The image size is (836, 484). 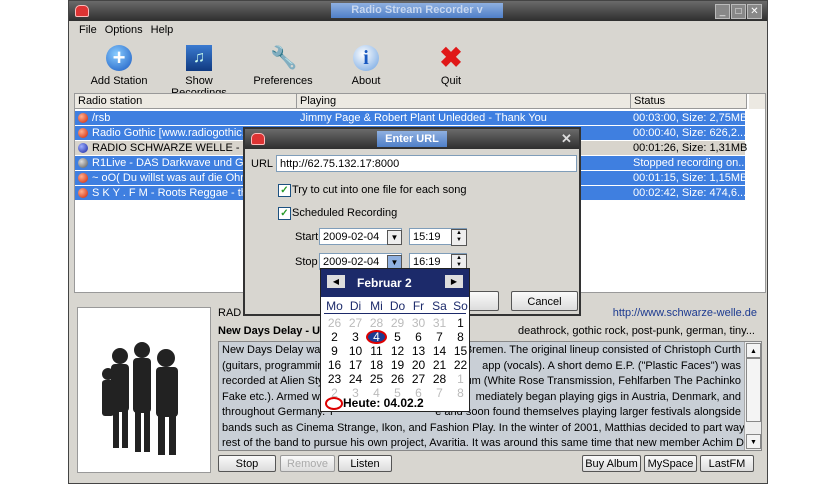 I want to click on station-status: 00:03:00, Size: 2,75MB, so click(x=690, y=118).